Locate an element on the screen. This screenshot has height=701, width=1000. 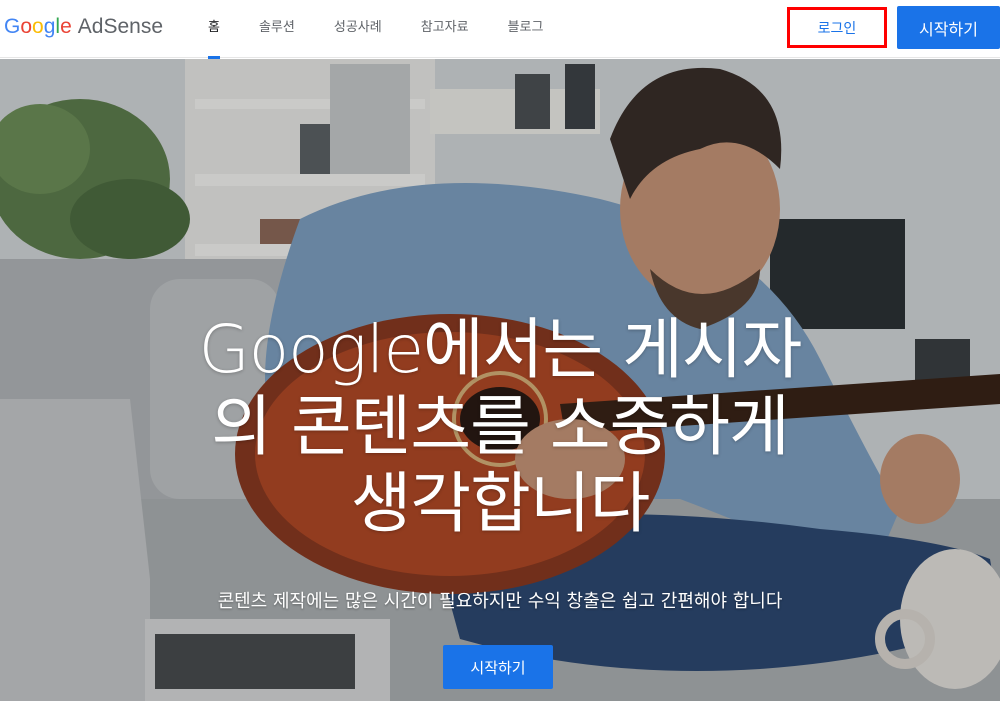
get-started-button-hero: 시작하기 is located at coordinates (498, 667).